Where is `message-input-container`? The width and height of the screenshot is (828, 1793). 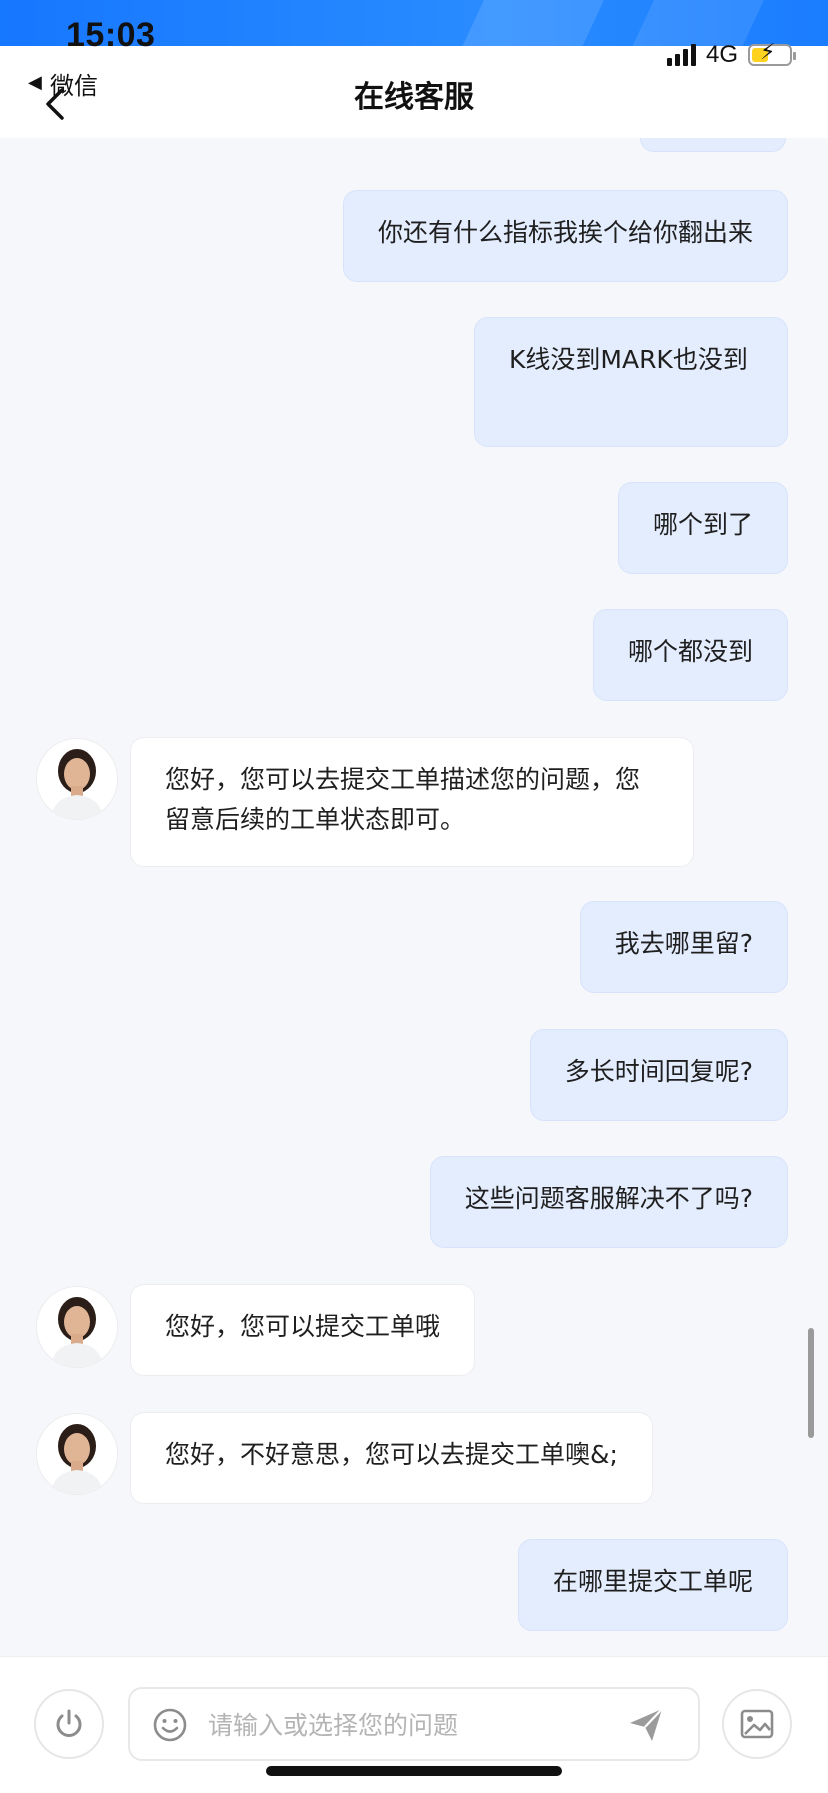 message-input-container is located at coordinates (414, 1724).